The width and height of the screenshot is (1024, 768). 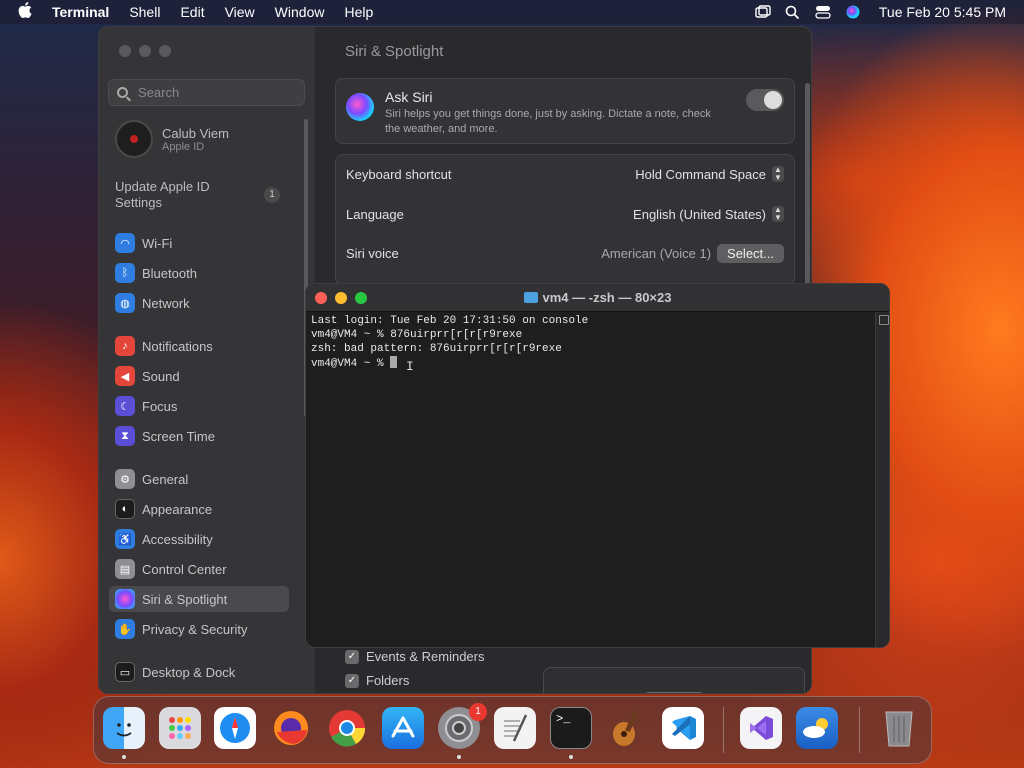 I want to click on keyboard-shortcut-value: Hold Command Space, so click(x=700, y=174).